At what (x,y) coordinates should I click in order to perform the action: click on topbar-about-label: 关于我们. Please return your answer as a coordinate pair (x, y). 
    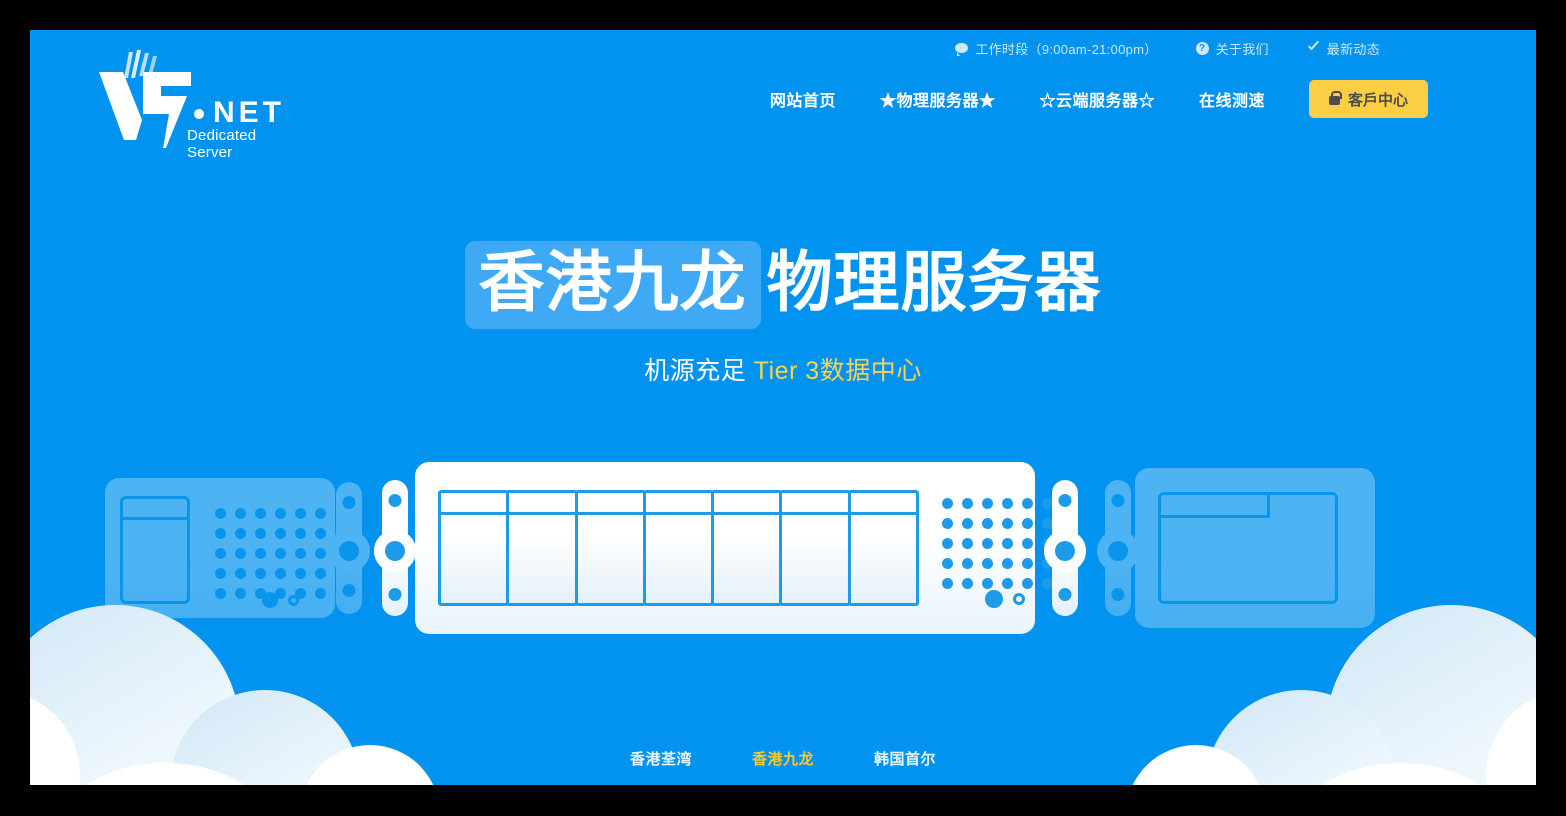
    Looking at the image, I should click on (1242, 49).